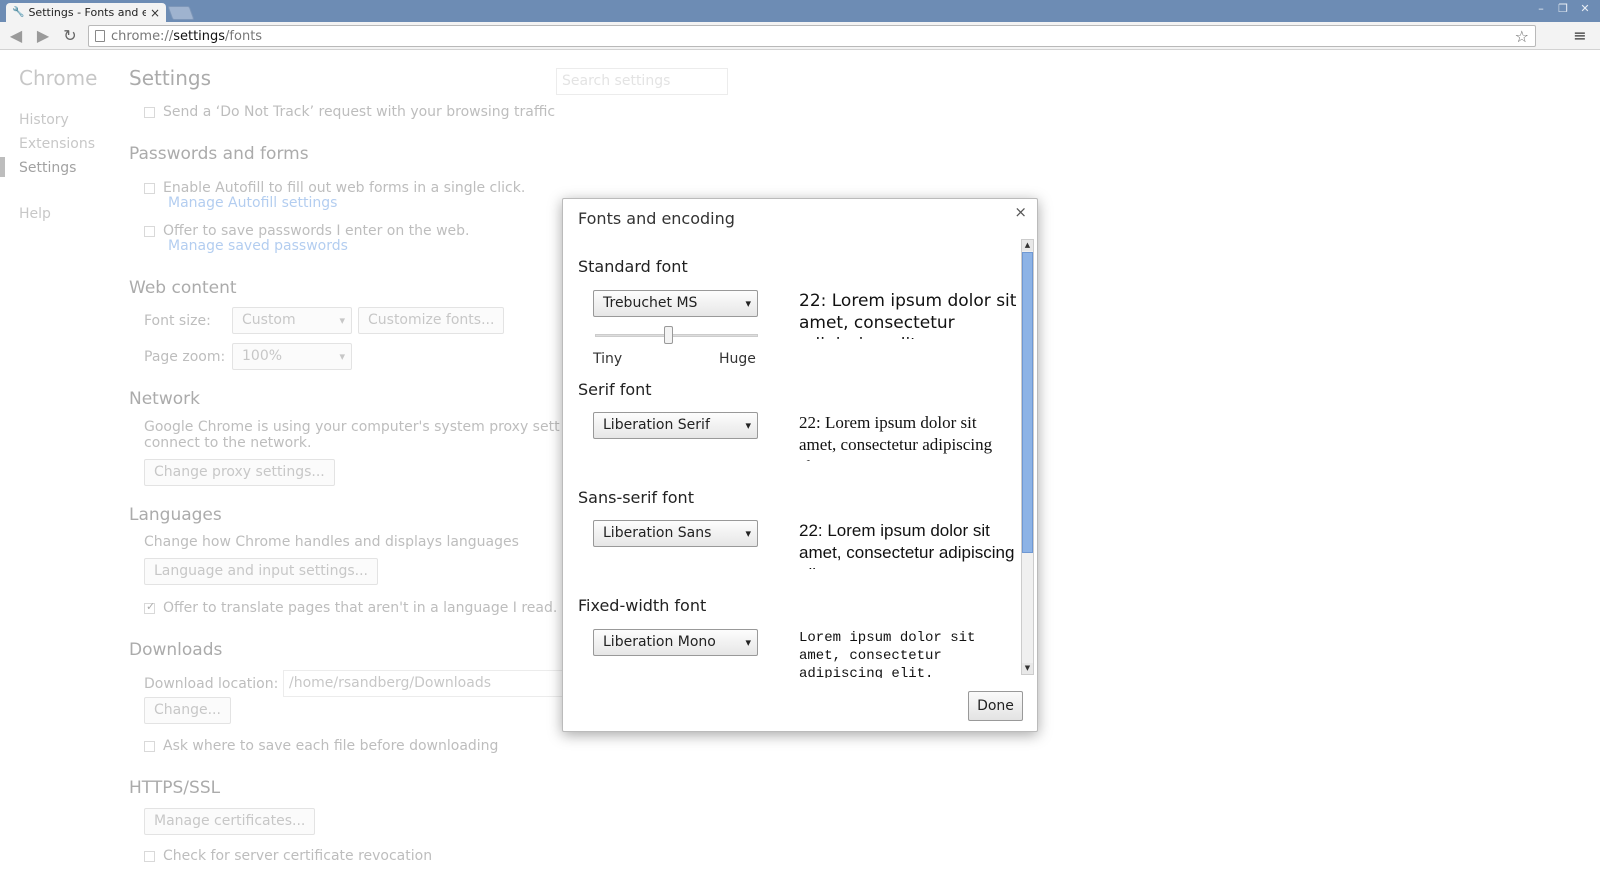 The height and width of the screenshot is (878, 1600). I want to click on forward-icon: ▶, so click(43, 36).